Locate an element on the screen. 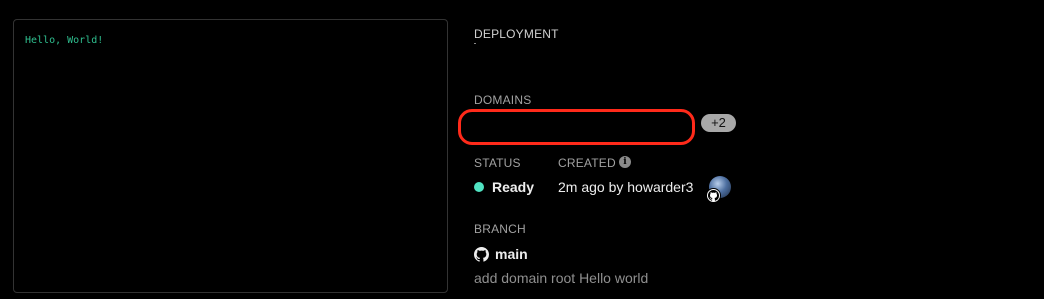  status-label: STATUS is located at coordinates (497, 163).